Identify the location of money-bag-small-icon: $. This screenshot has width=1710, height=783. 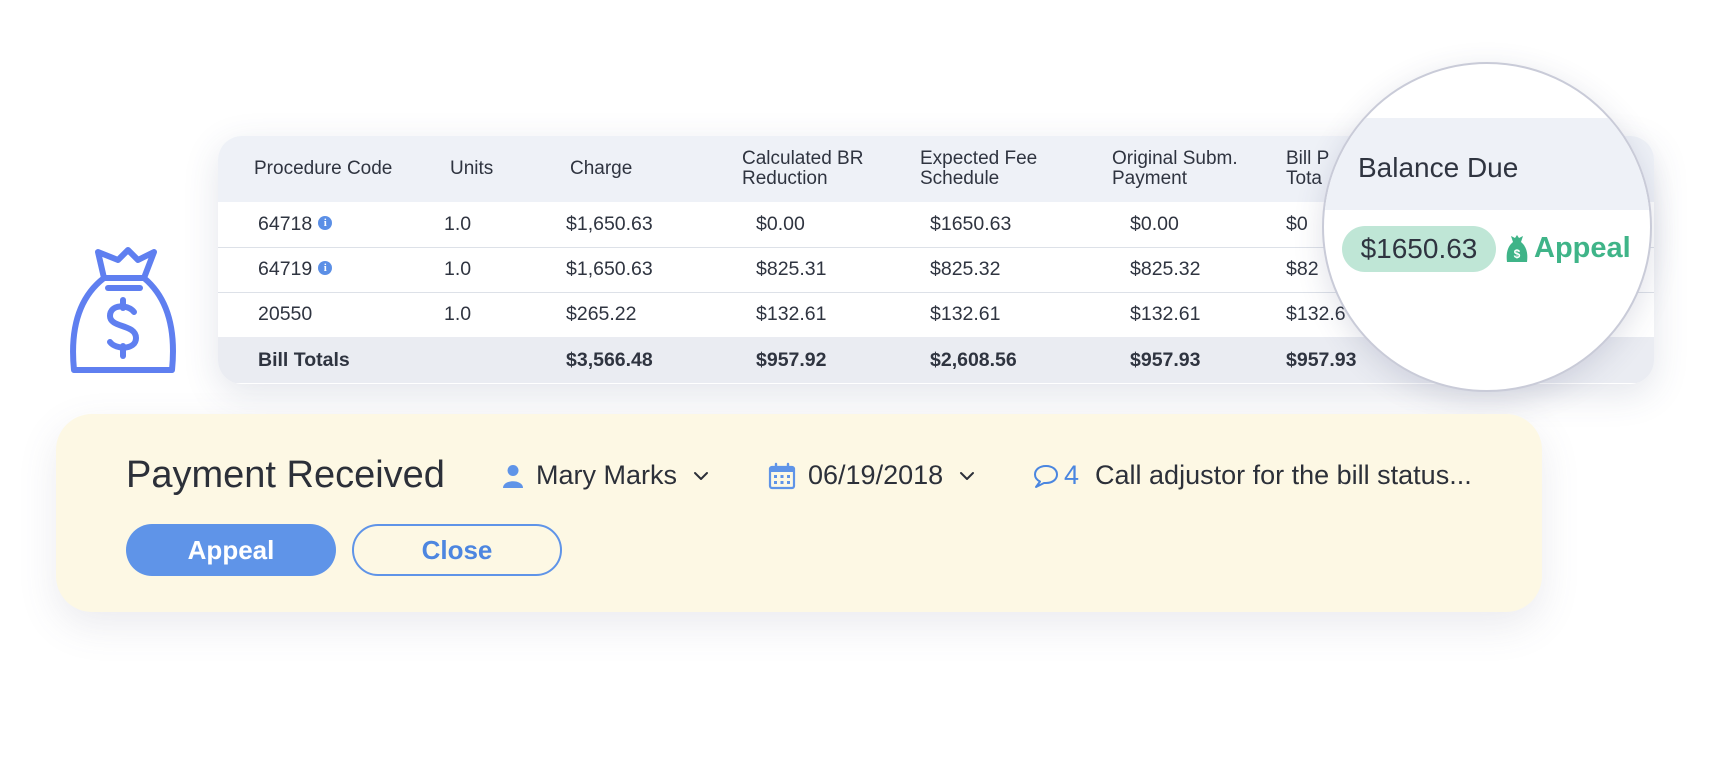
(1517, 248).